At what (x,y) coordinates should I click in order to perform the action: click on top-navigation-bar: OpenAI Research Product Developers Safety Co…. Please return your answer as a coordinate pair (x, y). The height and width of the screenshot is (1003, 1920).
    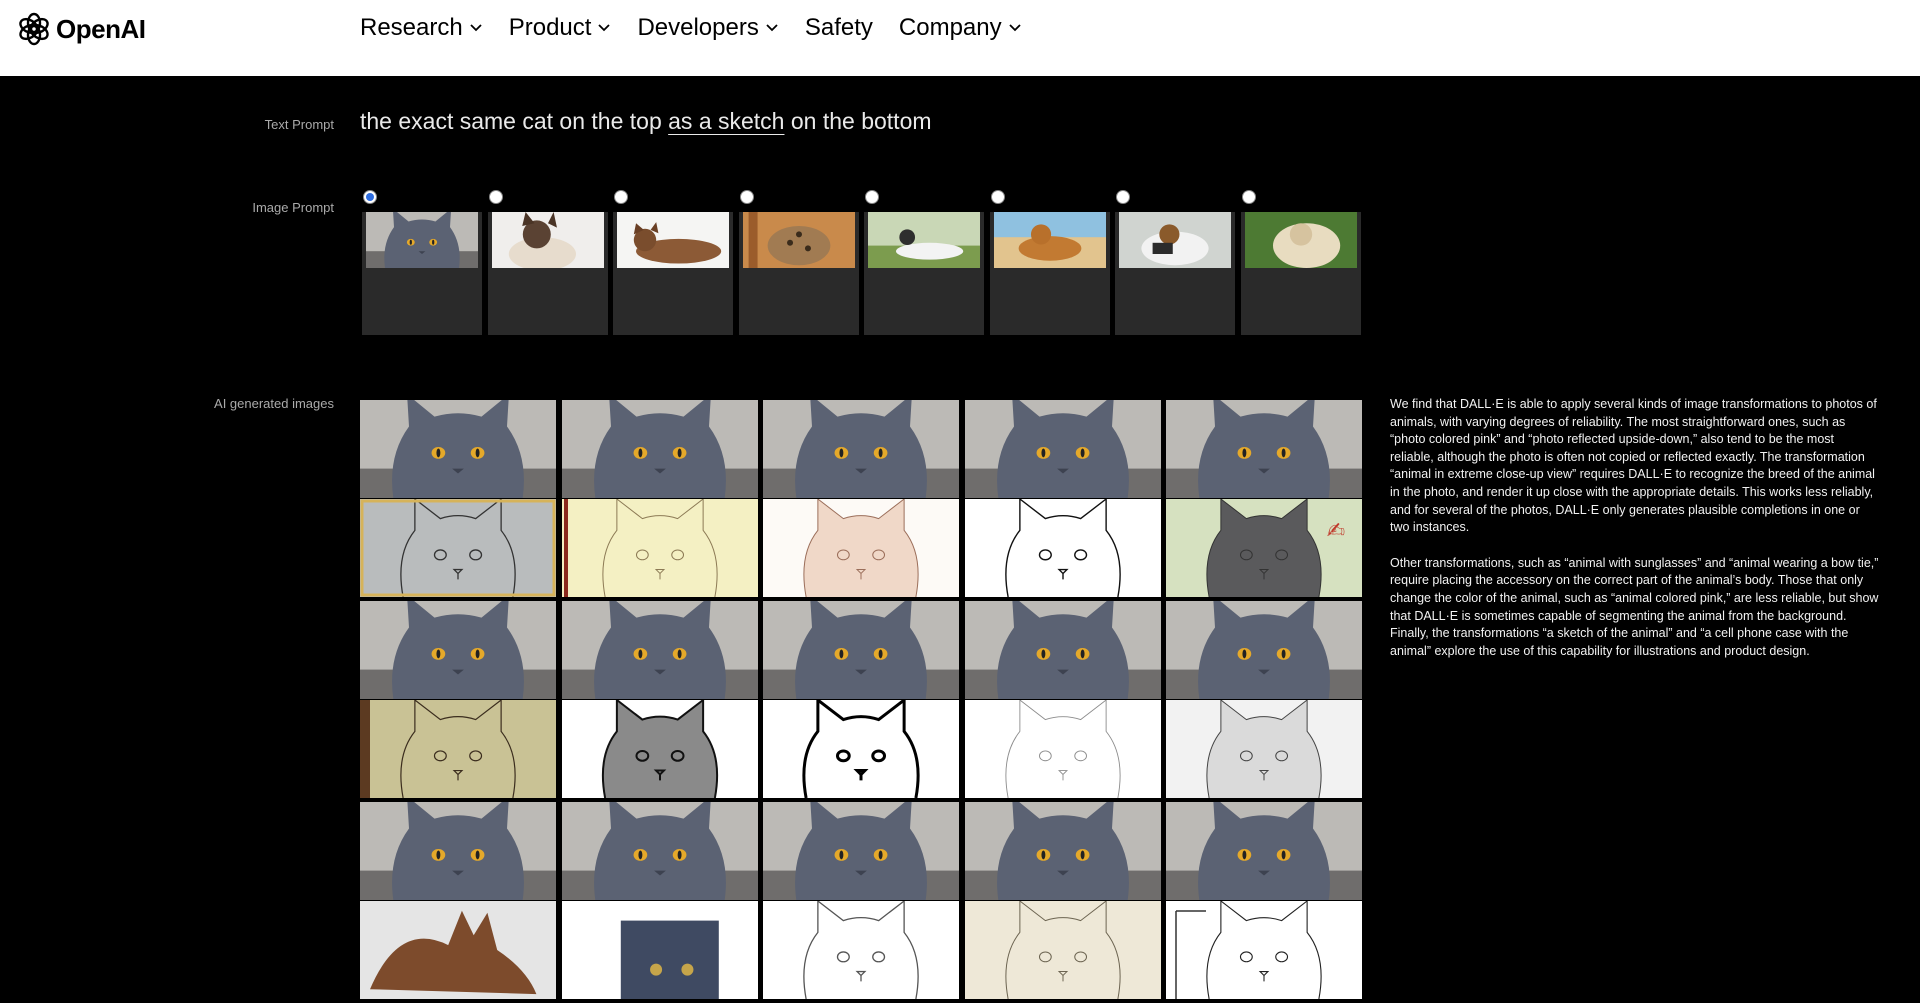
    Looking at the image, I should click on (960, 38).